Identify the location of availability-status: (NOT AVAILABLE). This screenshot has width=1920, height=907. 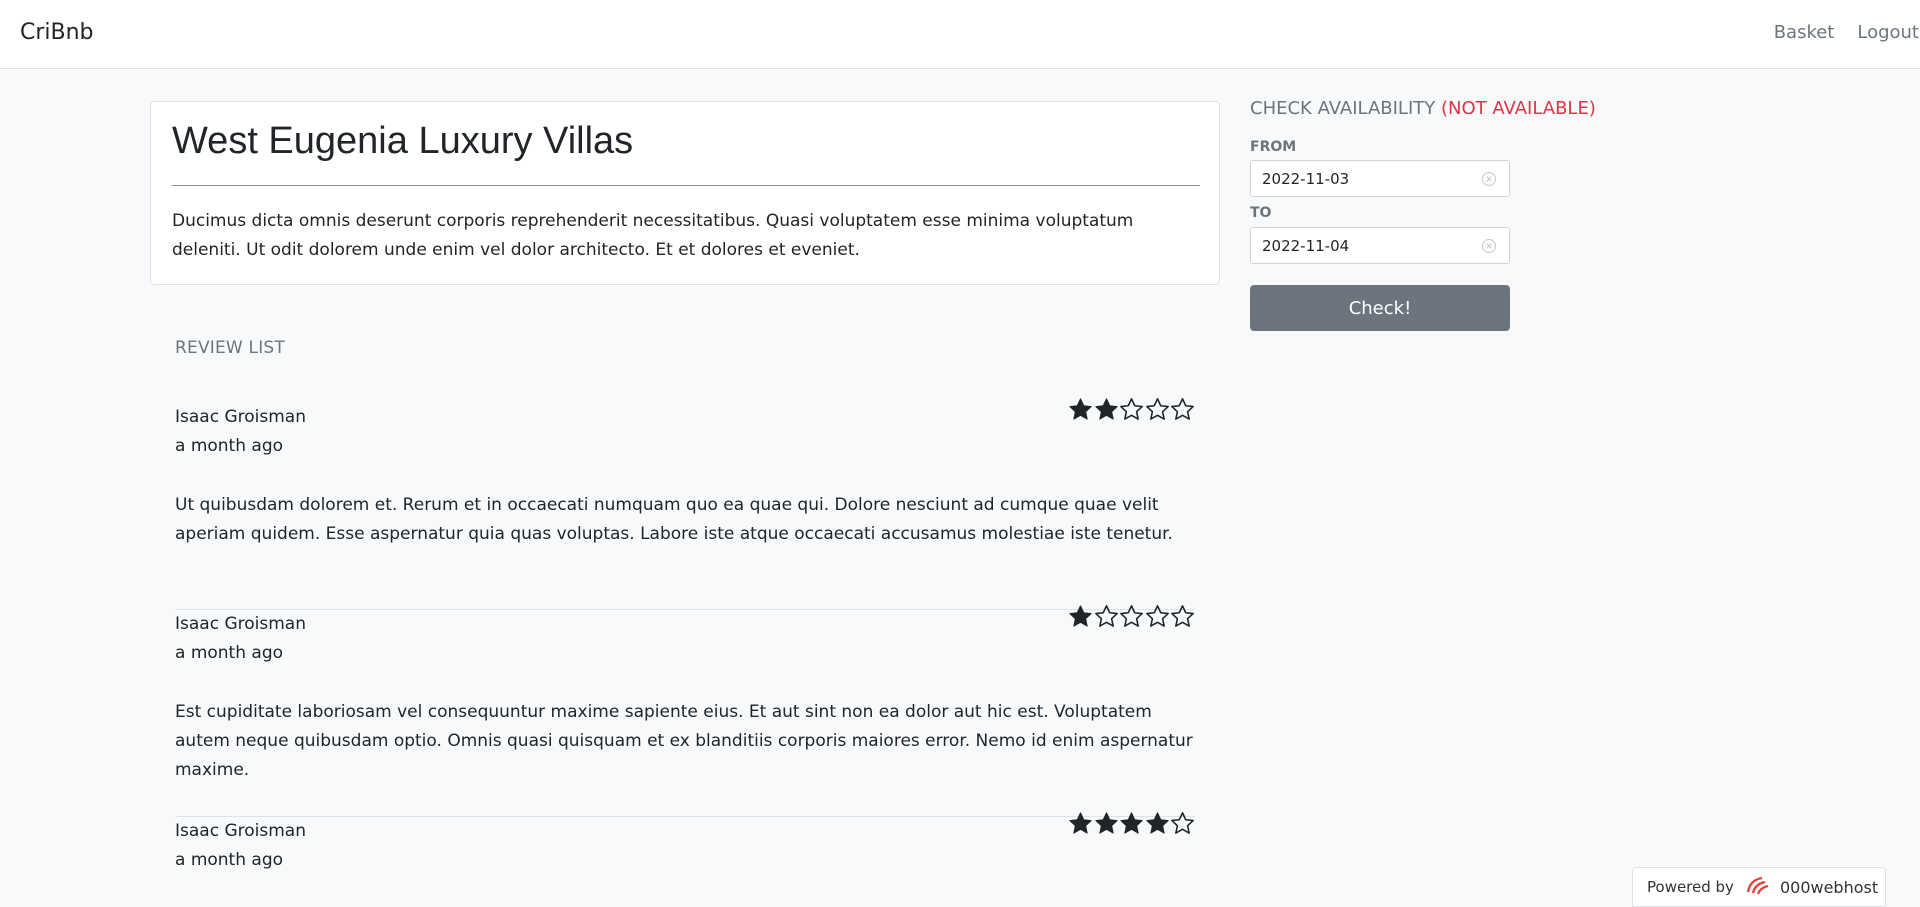
(1518, 108).